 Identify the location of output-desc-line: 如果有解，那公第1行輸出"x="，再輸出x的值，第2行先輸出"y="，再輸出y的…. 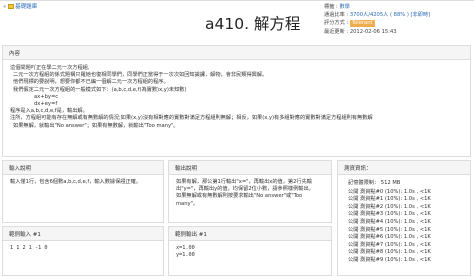
(245, 186).